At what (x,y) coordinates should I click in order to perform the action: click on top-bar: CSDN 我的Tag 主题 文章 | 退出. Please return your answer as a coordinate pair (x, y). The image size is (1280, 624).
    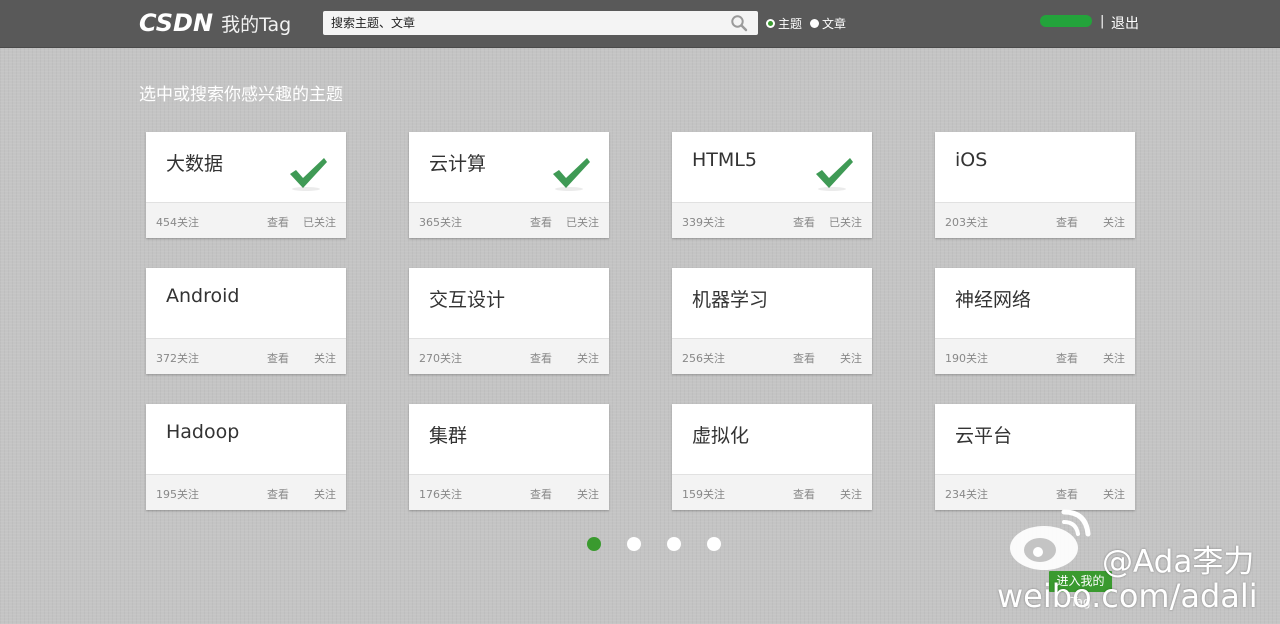
    Looking at the image, I should click on (640, 24).